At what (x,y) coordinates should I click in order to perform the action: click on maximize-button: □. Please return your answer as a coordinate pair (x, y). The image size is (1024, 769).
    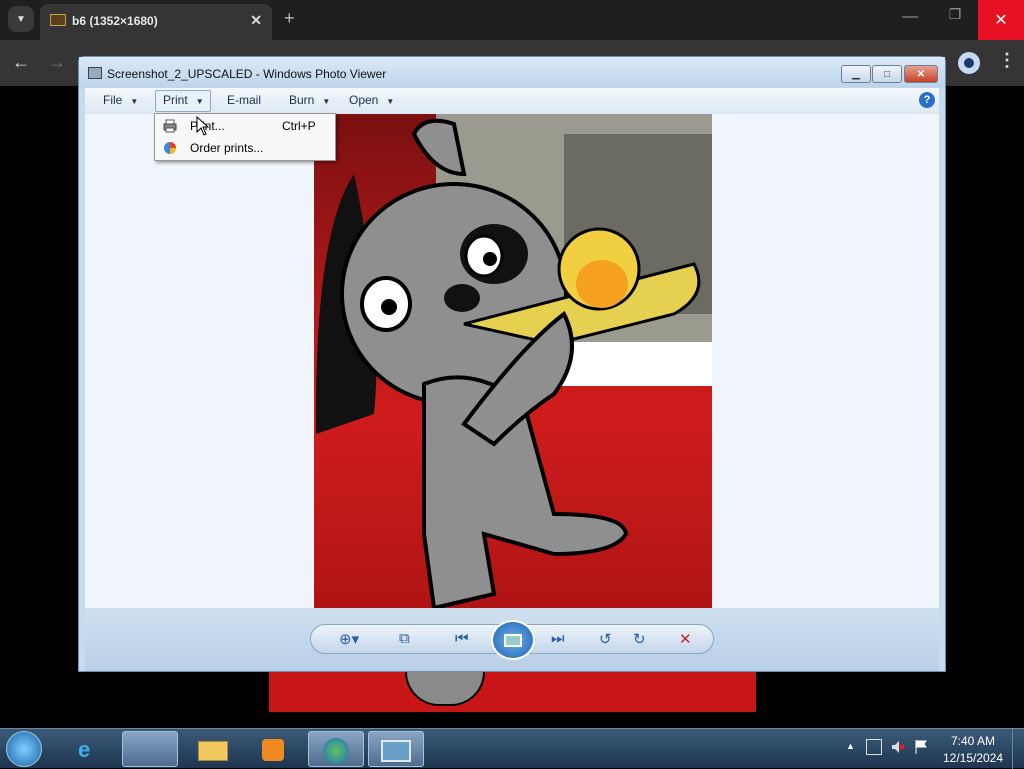
    Looking at the image, I should click on (887, 74).